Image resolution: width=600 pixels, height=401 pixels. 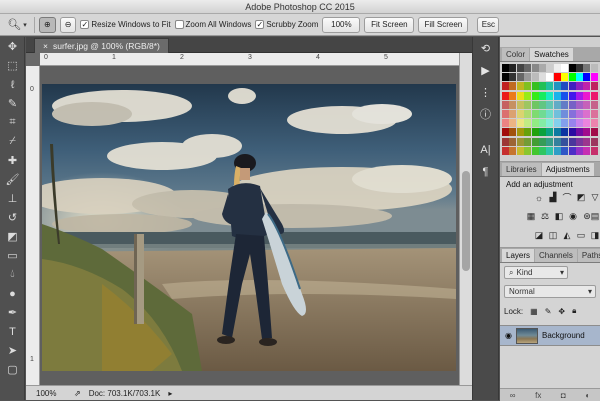 I want to click on tab-paths: Paths, so click(x=588, y=255).